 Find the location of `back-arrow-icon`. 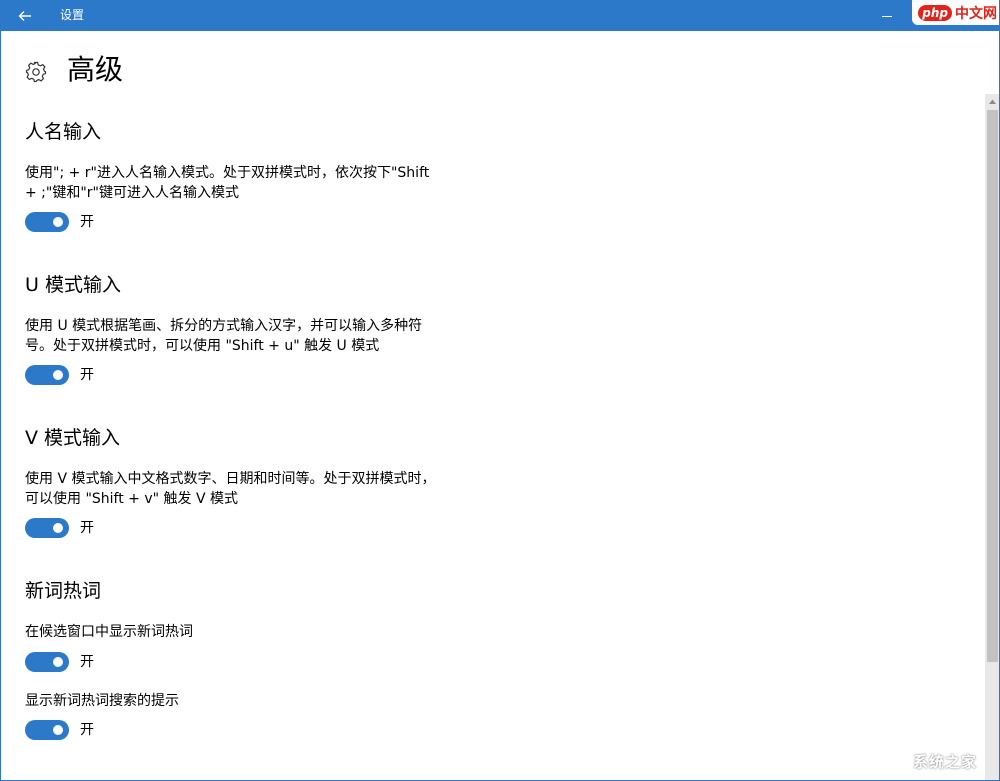

back-arrow-icon is located at coordinates (24, 15).